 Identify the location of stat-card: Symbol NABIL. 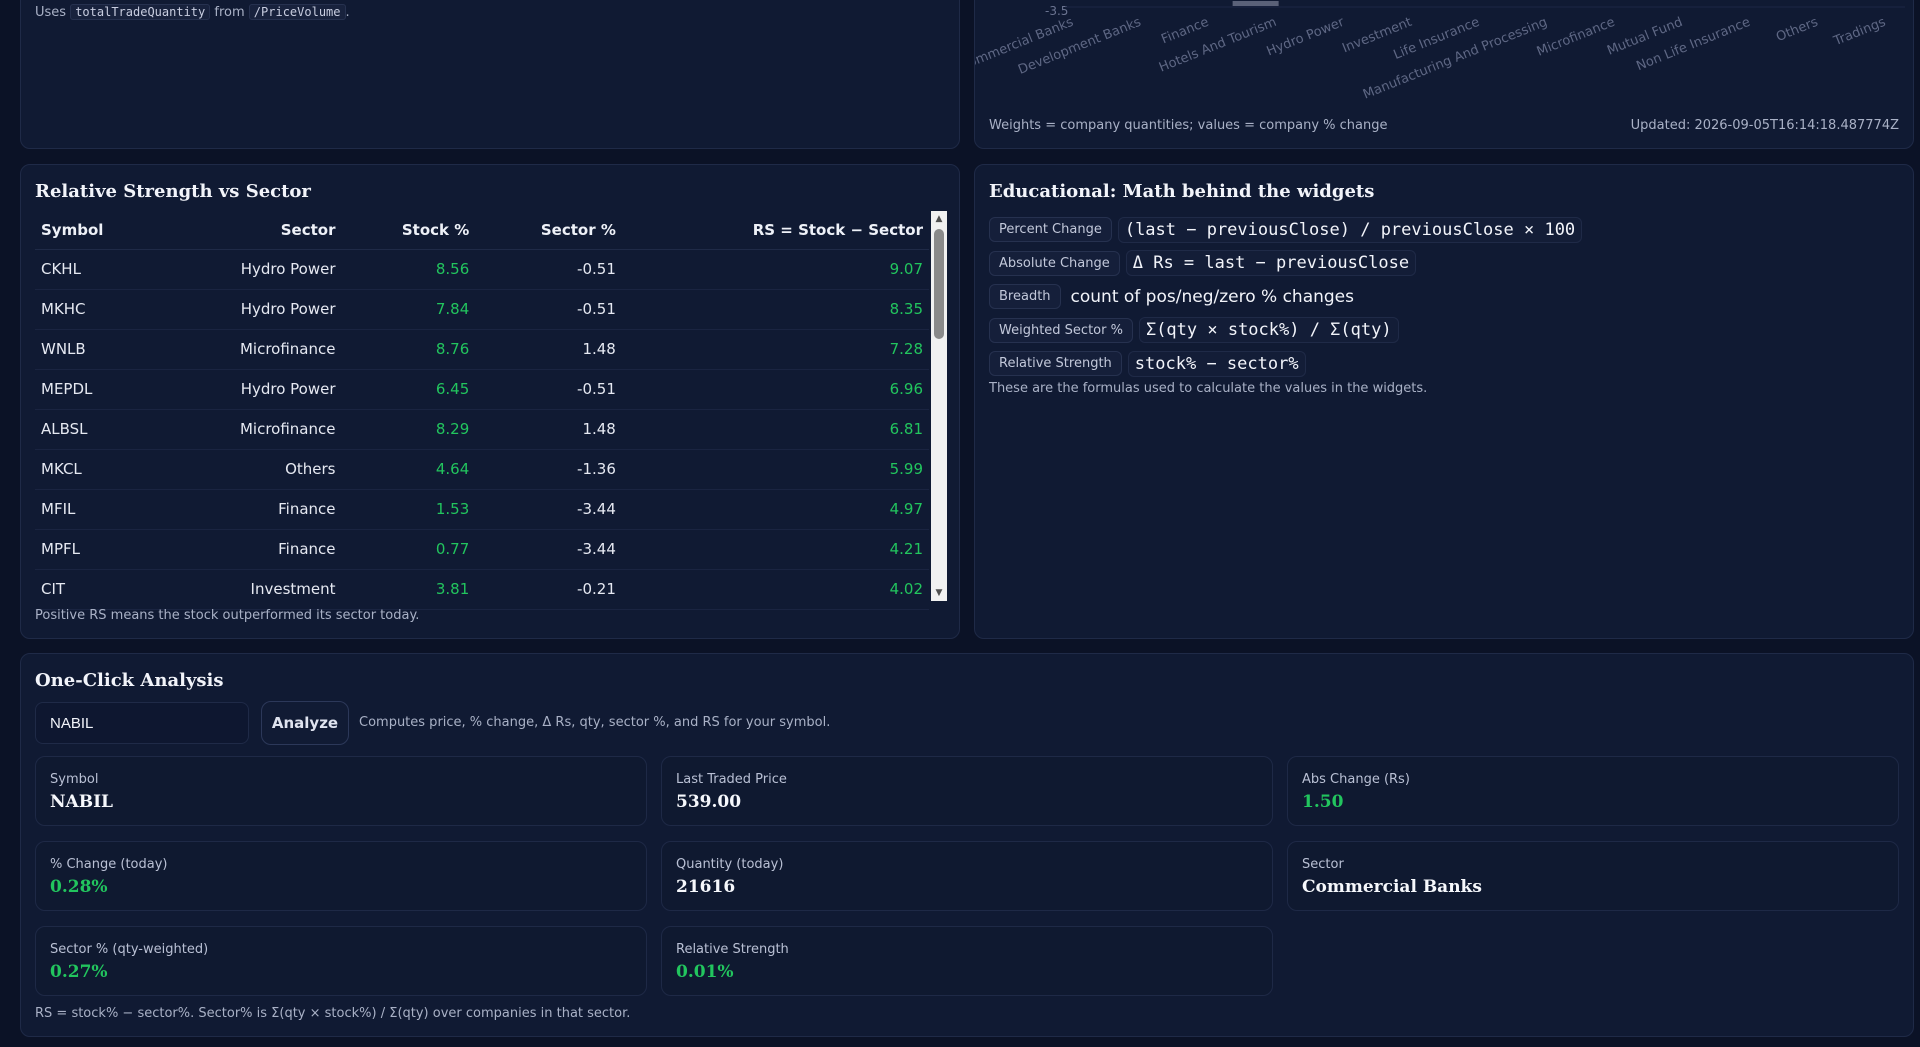
(341, 791).